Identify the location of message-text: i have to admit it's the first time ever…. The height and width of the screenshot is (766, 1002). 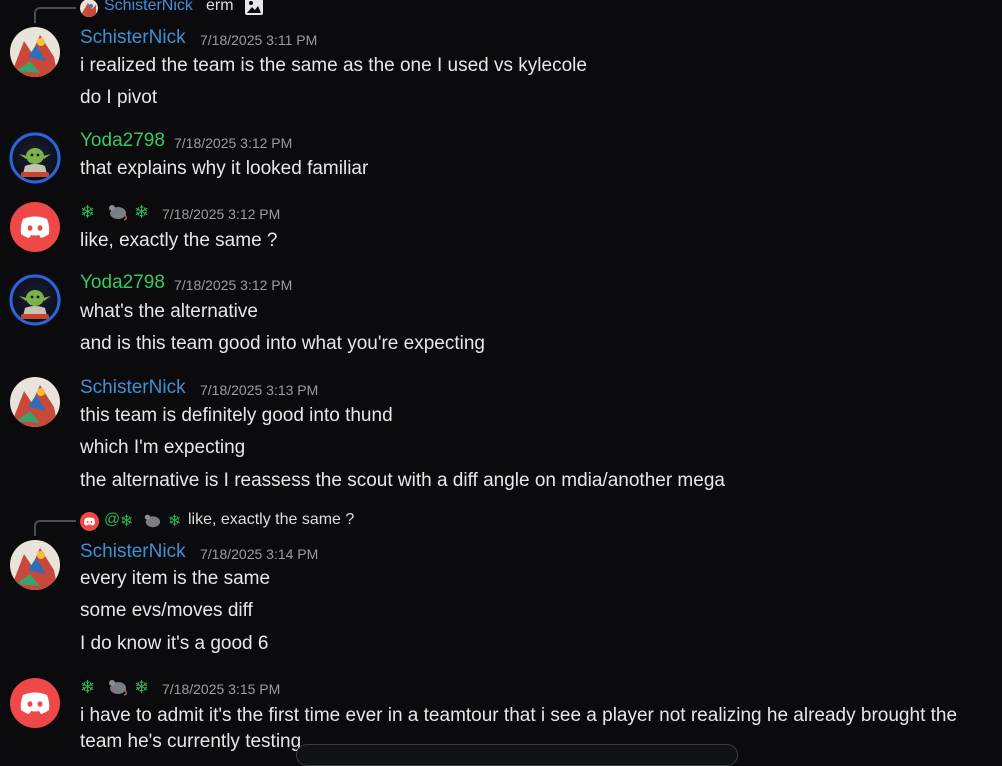
(519, 715).